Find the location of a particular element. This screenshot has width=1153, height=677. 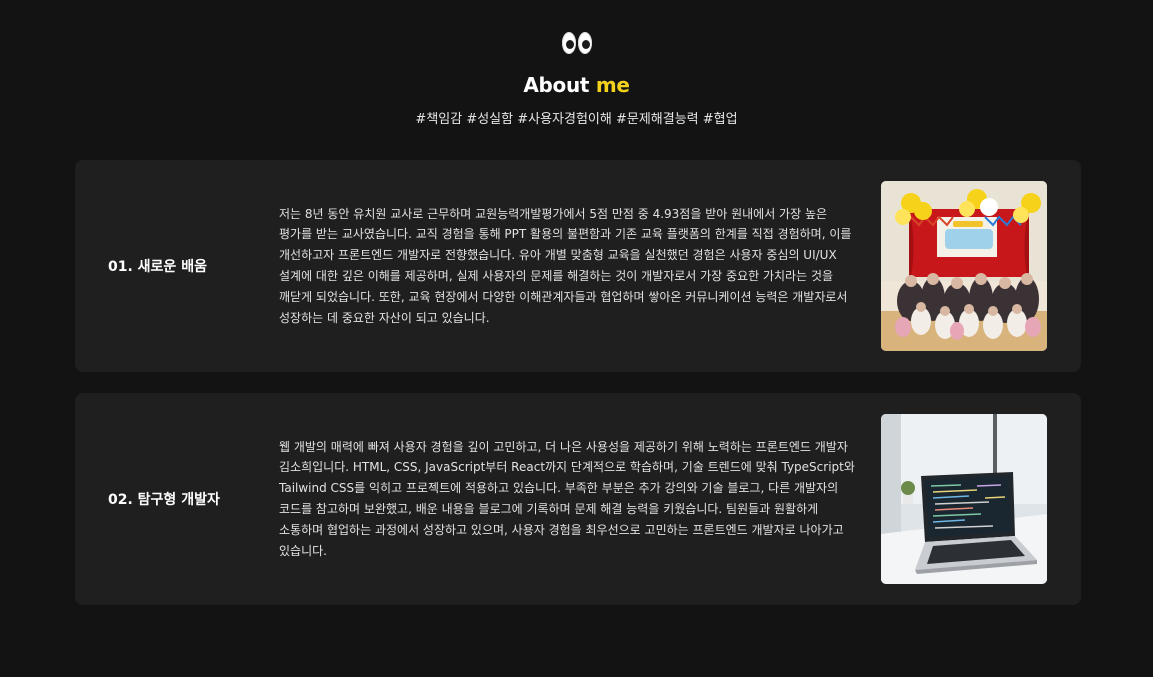

hashtag-list: #책임감 #성실함 #사용자경험이해 #문제해결능력 #협업 is located at coordinates (576, 119).